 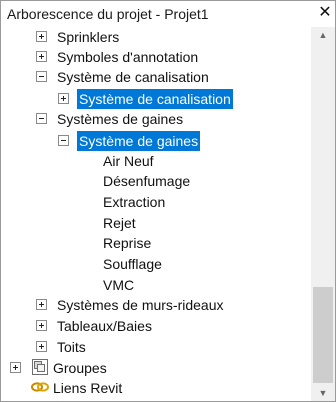 What do you see at coordinates (119, 285) in the screenshot?
I see `tree-item-label: VMC` at bounding box center [119, 285].